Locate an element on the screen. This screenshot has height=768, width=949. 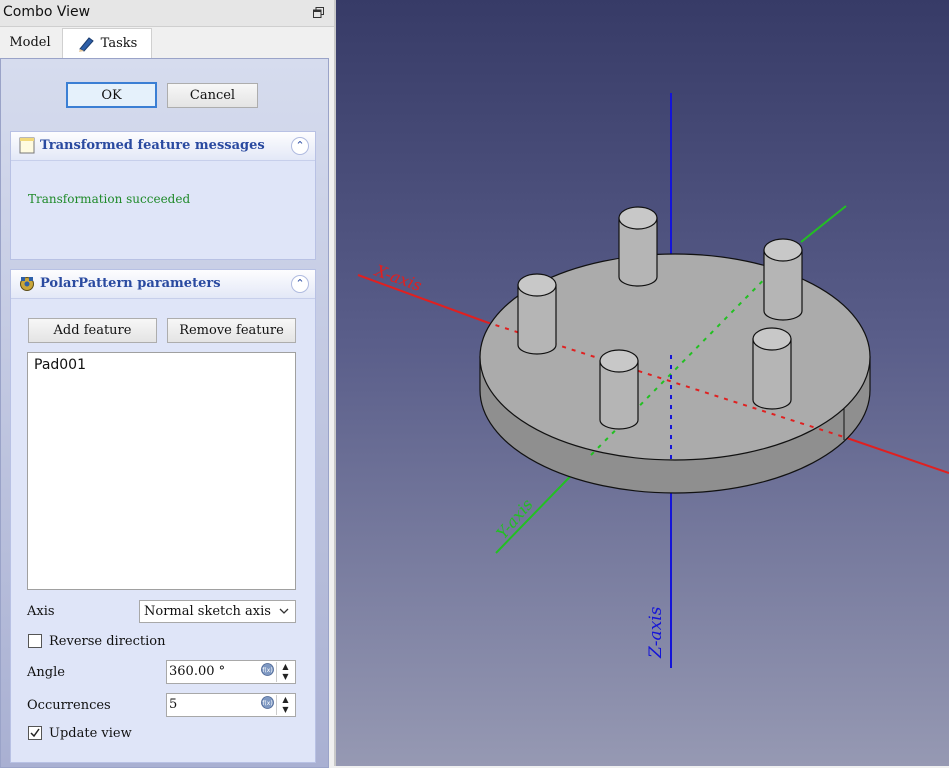
occurrences-value: 5 is located at coordinates (173, 704).